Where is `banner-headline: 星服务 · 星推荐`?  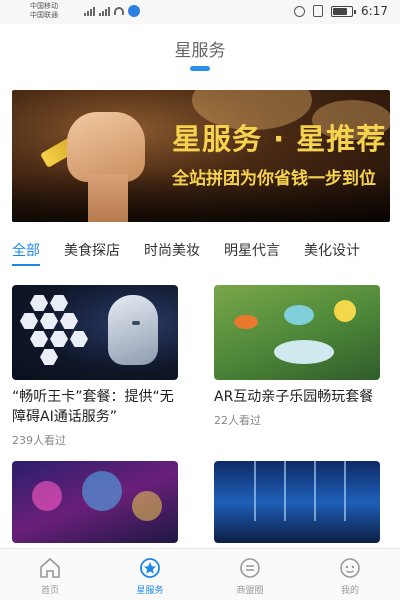
banner-headline: 星服务 · 星推荐 is located at coordinates (279, 139).